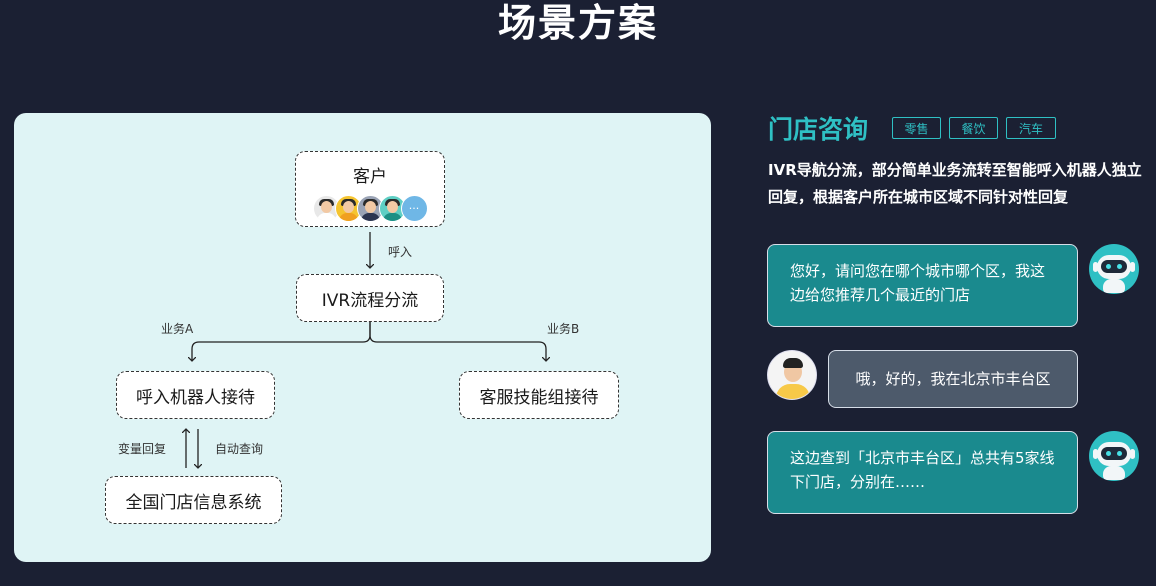 The height and width of the screenshot is (586, 1156). I want to click on customer-label: 客户, so click(370, 177).